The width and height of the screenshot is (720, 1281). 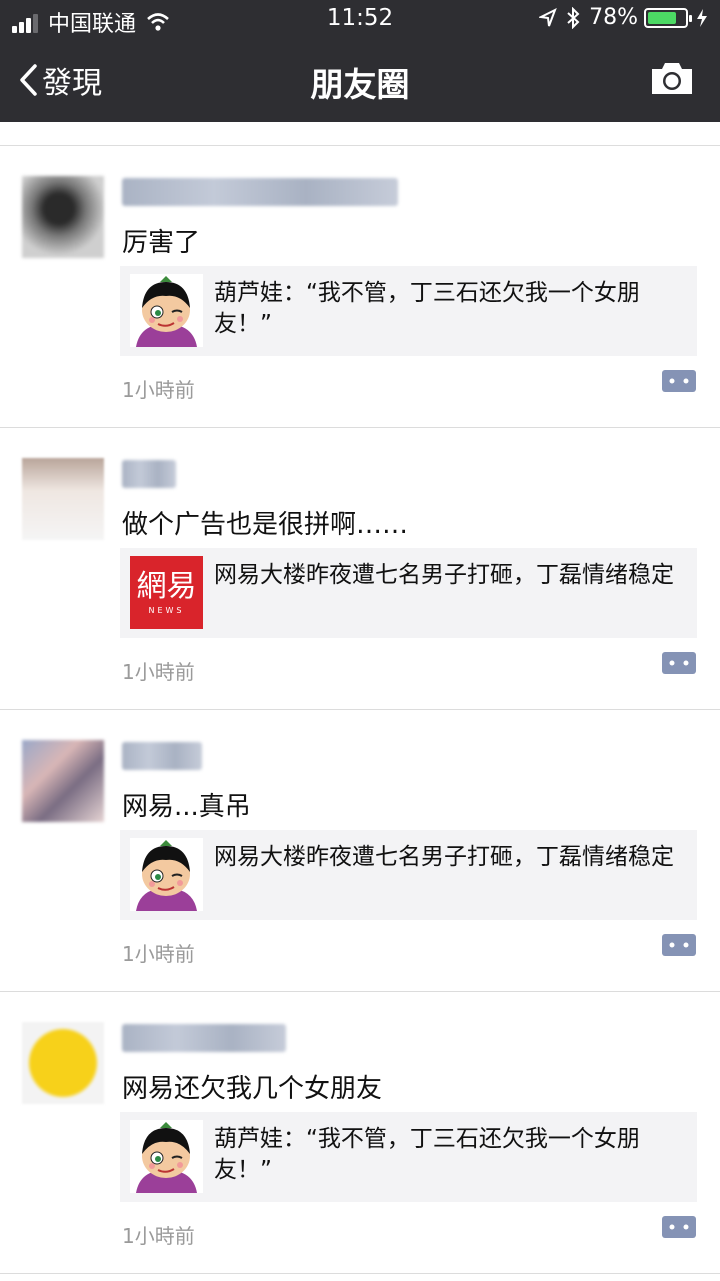 I want to click on battery-percent: 78%, so click(x=613, y=17).